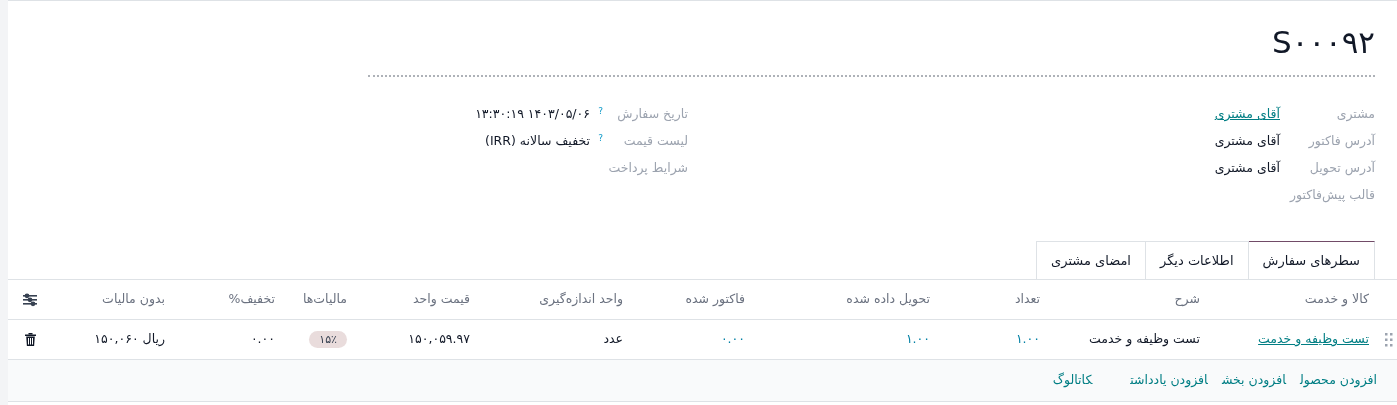  What do you see at coordinates (1389, 339) in the screenshot?
I see `drag-handle-icon` at bounding box center [1389, 339].